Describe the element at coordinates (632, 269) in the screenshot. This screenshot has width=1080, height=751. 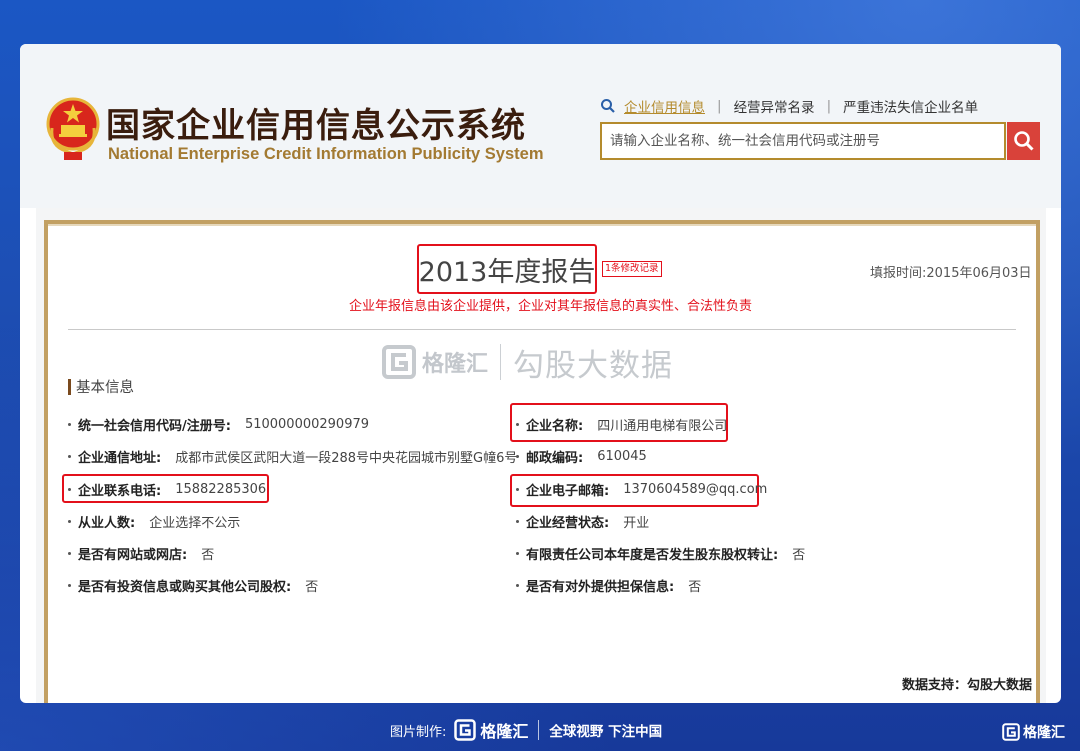
I see `revision-record-link: 1条修改记录` at that location.